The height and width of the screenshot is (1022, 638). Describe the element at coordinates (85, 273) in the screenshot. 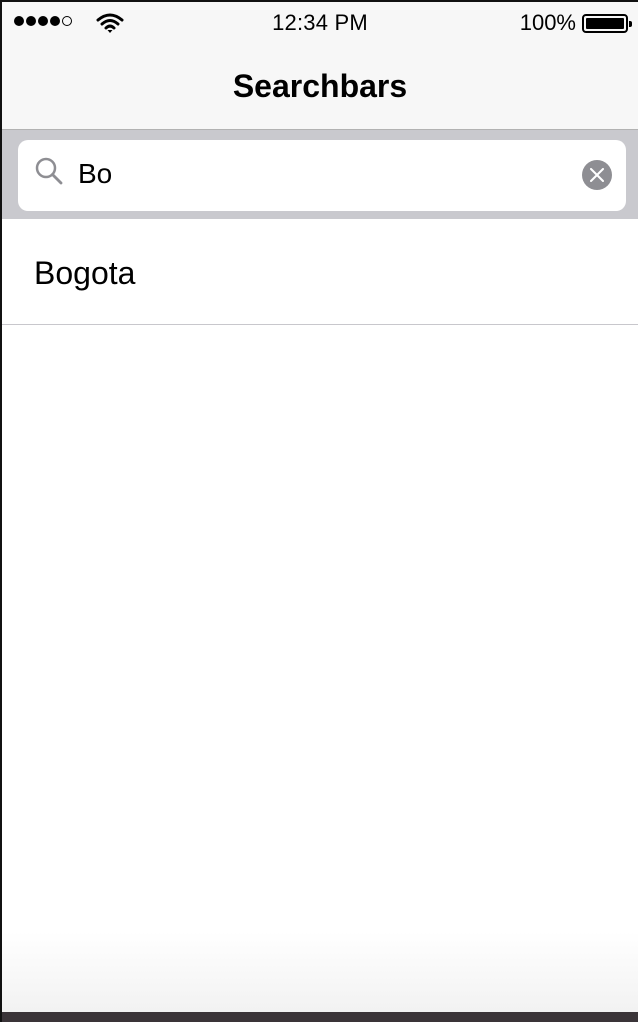

I see `list-item-label: Bogota` at that location.